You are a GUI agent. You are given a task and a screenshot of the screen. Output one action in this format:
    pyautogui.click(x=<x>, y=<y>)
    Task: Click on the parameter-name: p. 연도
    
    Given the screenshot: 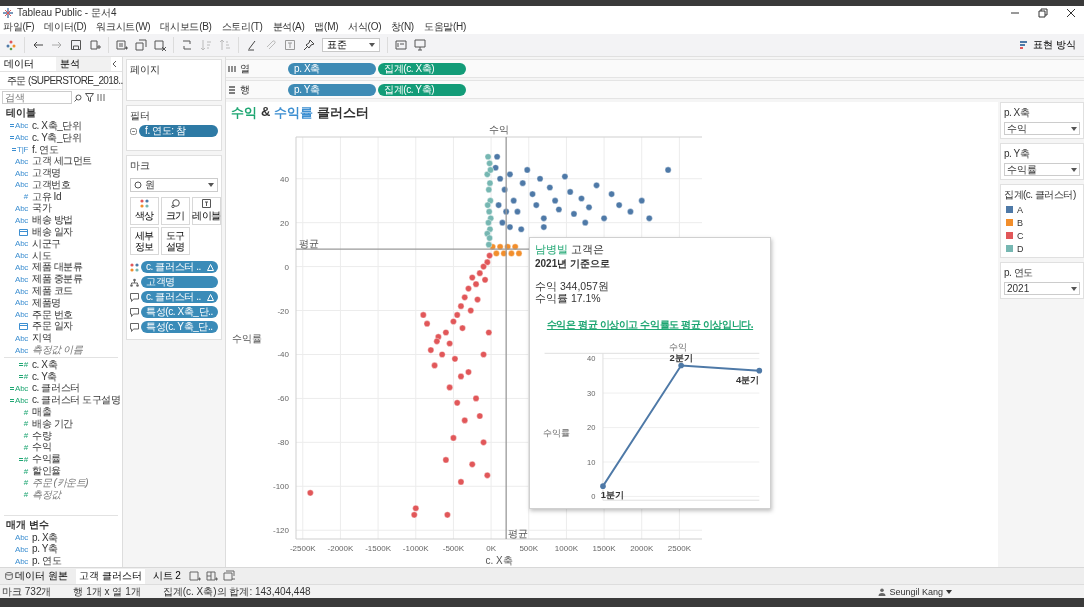 What is the action you would take?
    pyautogui.click(x=47, y=561)
    